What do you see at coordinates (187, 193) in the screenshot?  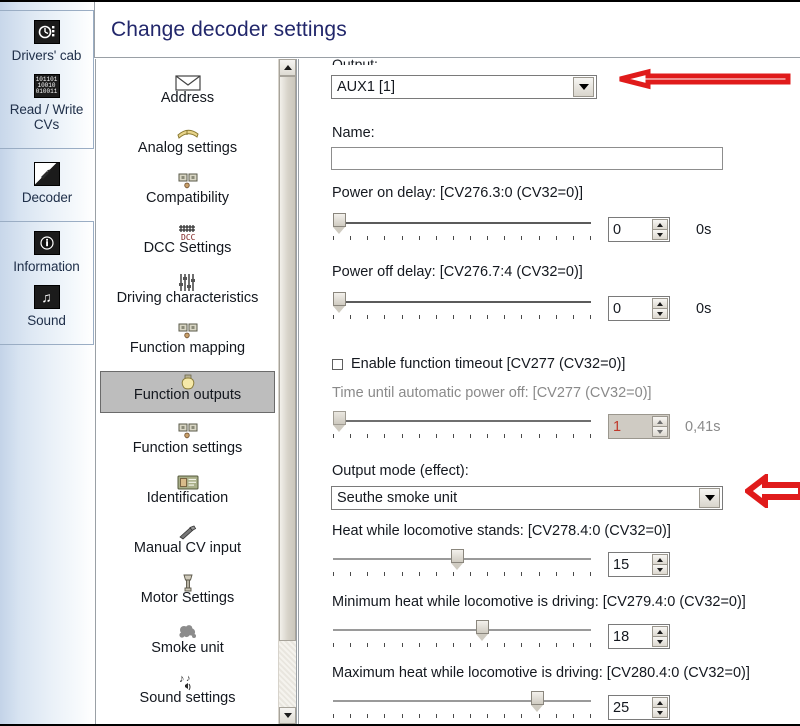 I see `category-item-compatibility: Compatibility` at bounding box center [187, 193].